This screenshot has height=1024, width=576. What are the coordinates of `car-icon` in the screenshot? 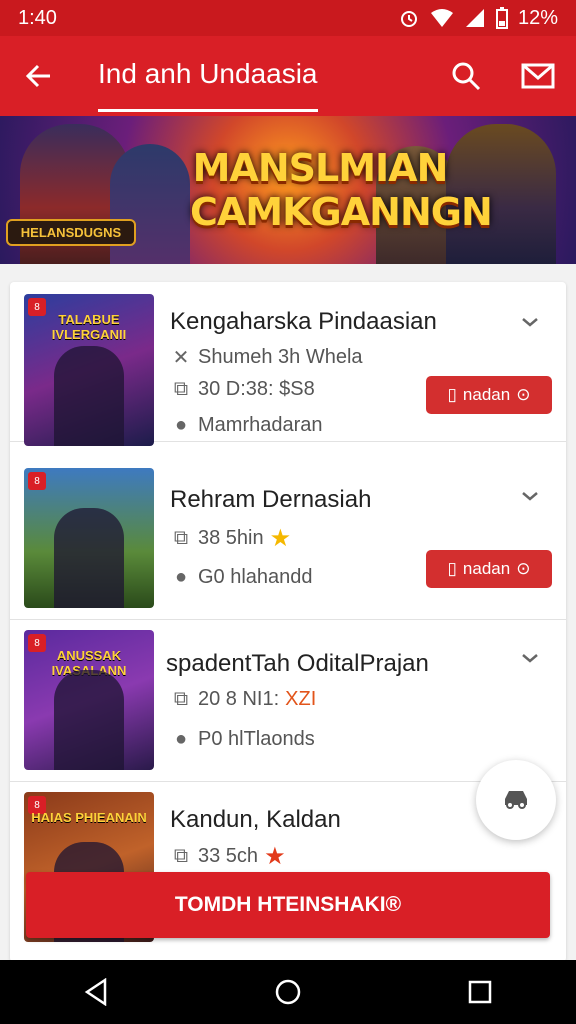 It's located at (516, 800).